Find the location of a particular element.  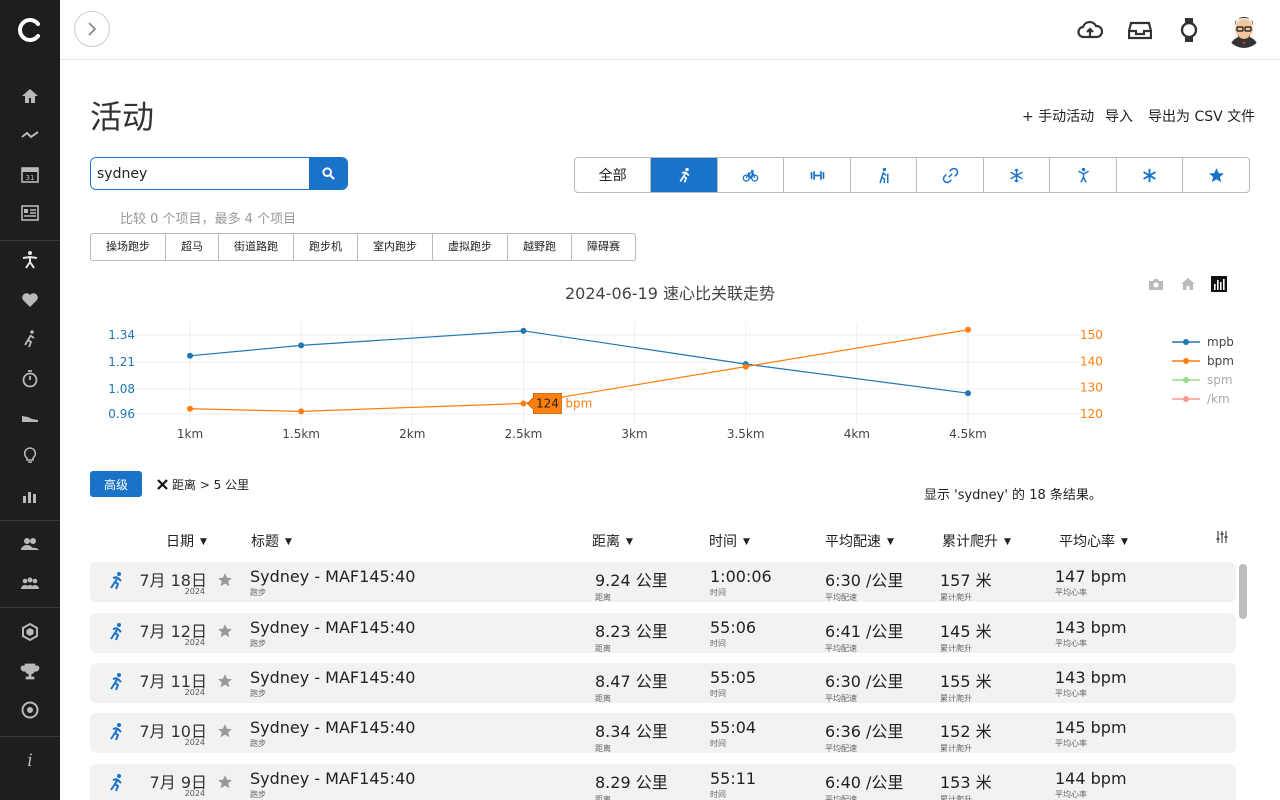

search-input is located at coordinates (200, 173).